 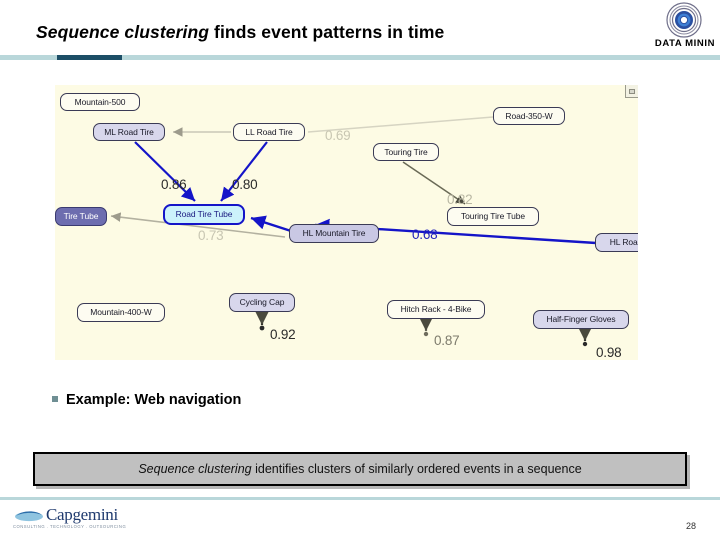 I want to click on graph-node-cycling-cap: Cycling Cap, so click(x=262, y=302).